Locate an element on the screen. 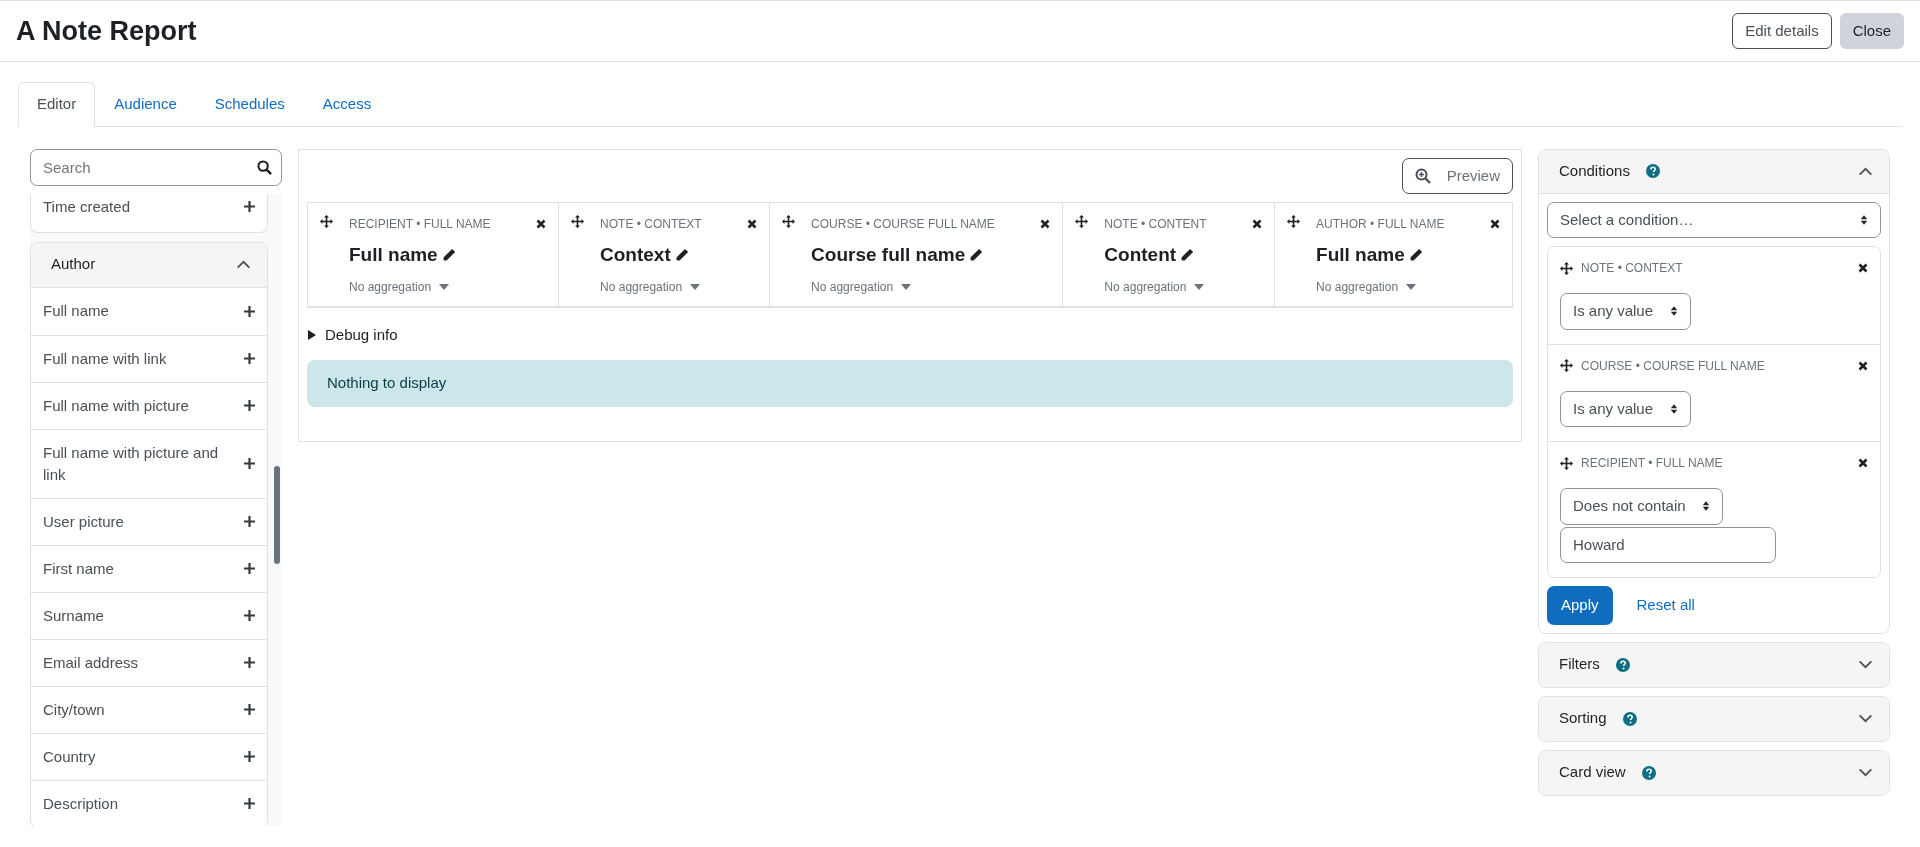 This screenshot has height=847, width=1920. scrollbar-thumb is located at coordinates (277, 514).